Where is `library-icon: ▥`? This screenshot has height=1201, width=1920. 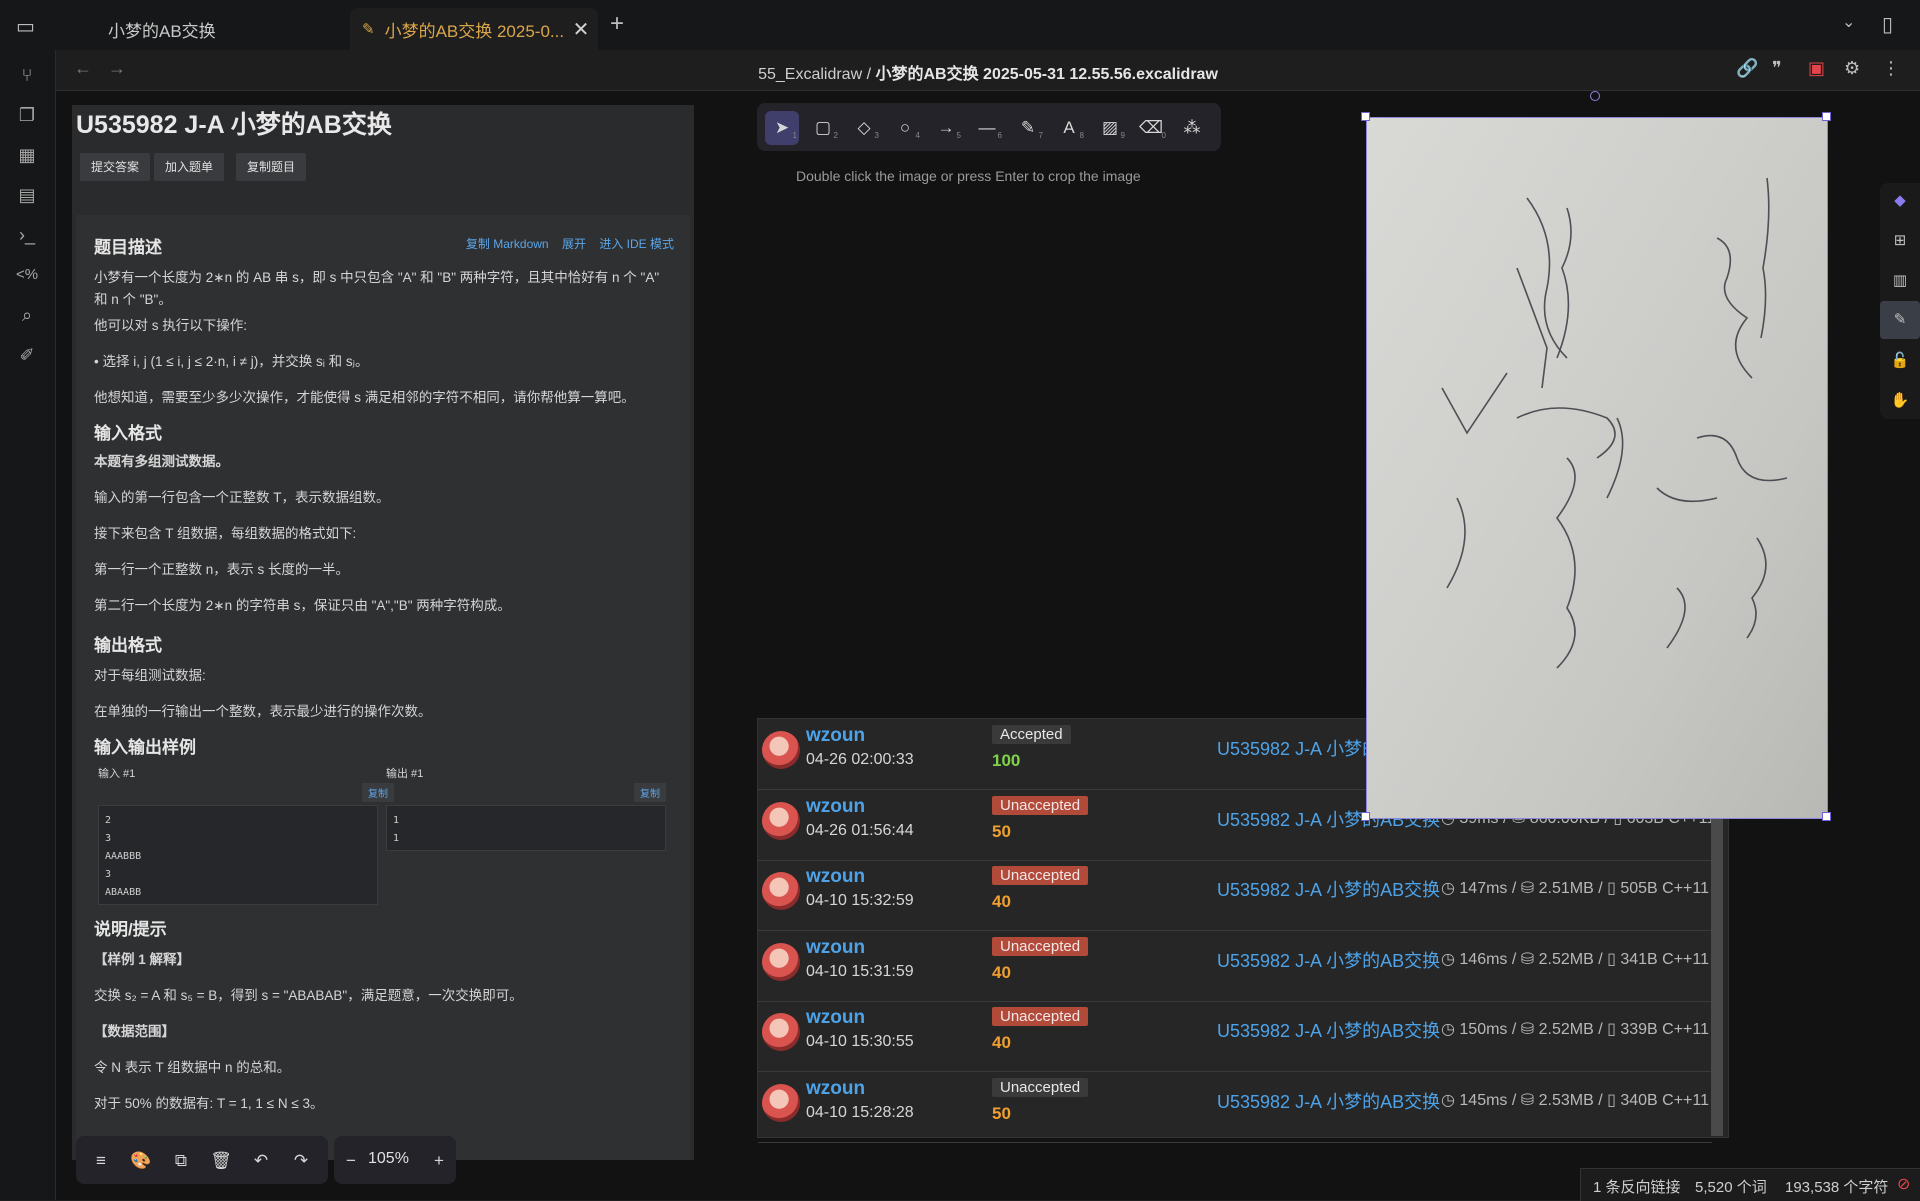
library-icon: ▥ is located at coordinates (1900, 281).